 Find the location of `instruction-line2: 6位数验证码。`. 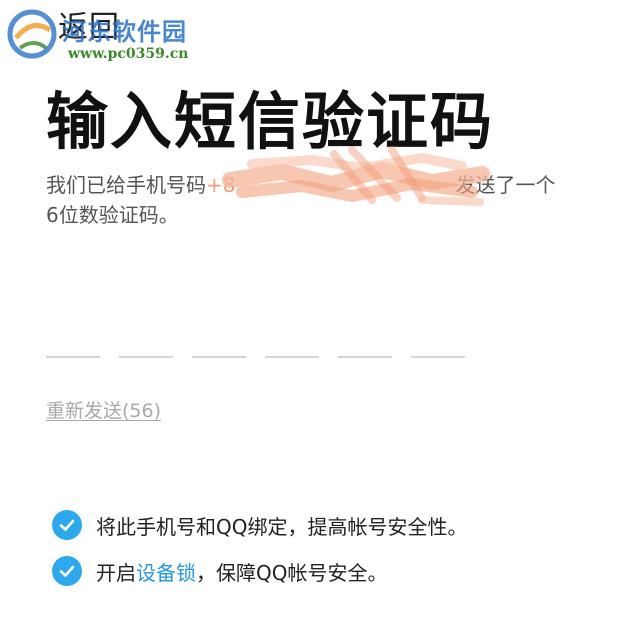

instruction-line2: 6位数验证码。 is located at coordinates (112, 215).